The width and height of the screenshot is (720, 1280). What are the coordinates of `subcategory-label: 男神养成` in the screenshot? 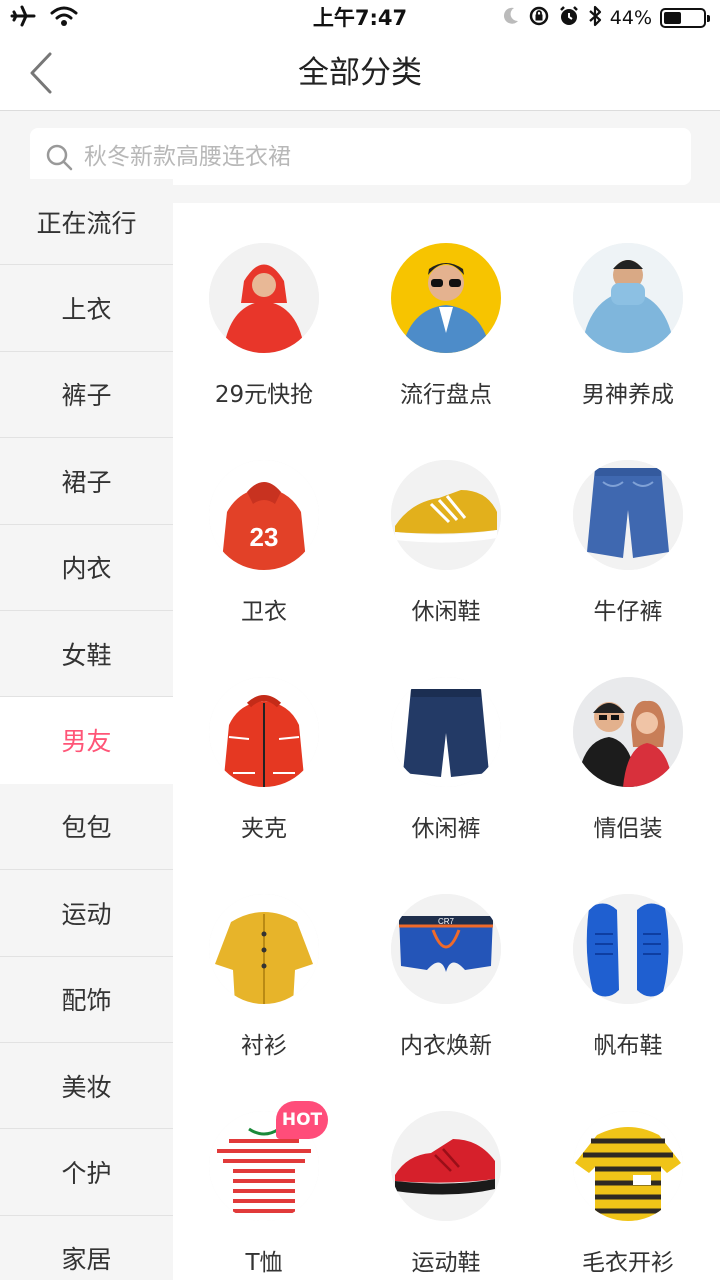 It's located at (628, 395).